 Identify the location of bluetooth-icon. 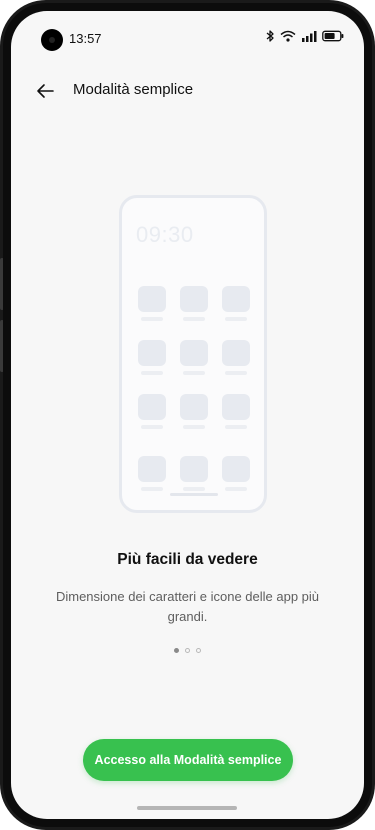
(270, 38).